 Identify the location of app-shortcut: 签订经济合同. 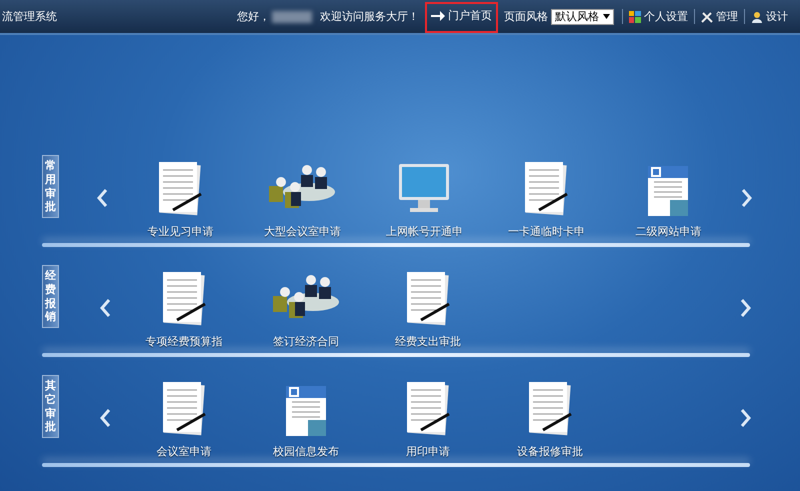
(306, 309).